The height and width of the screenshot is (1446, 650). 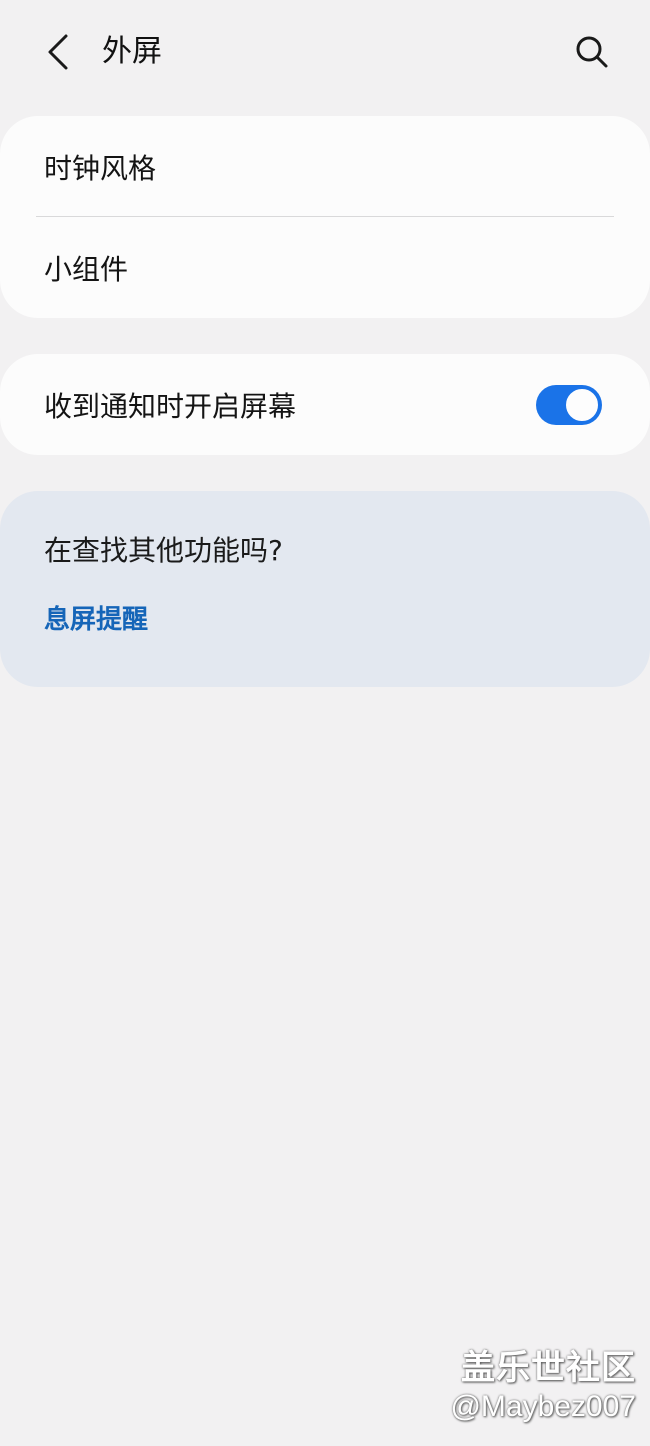 I want to click on search-icon, so click(x=592, y=52).